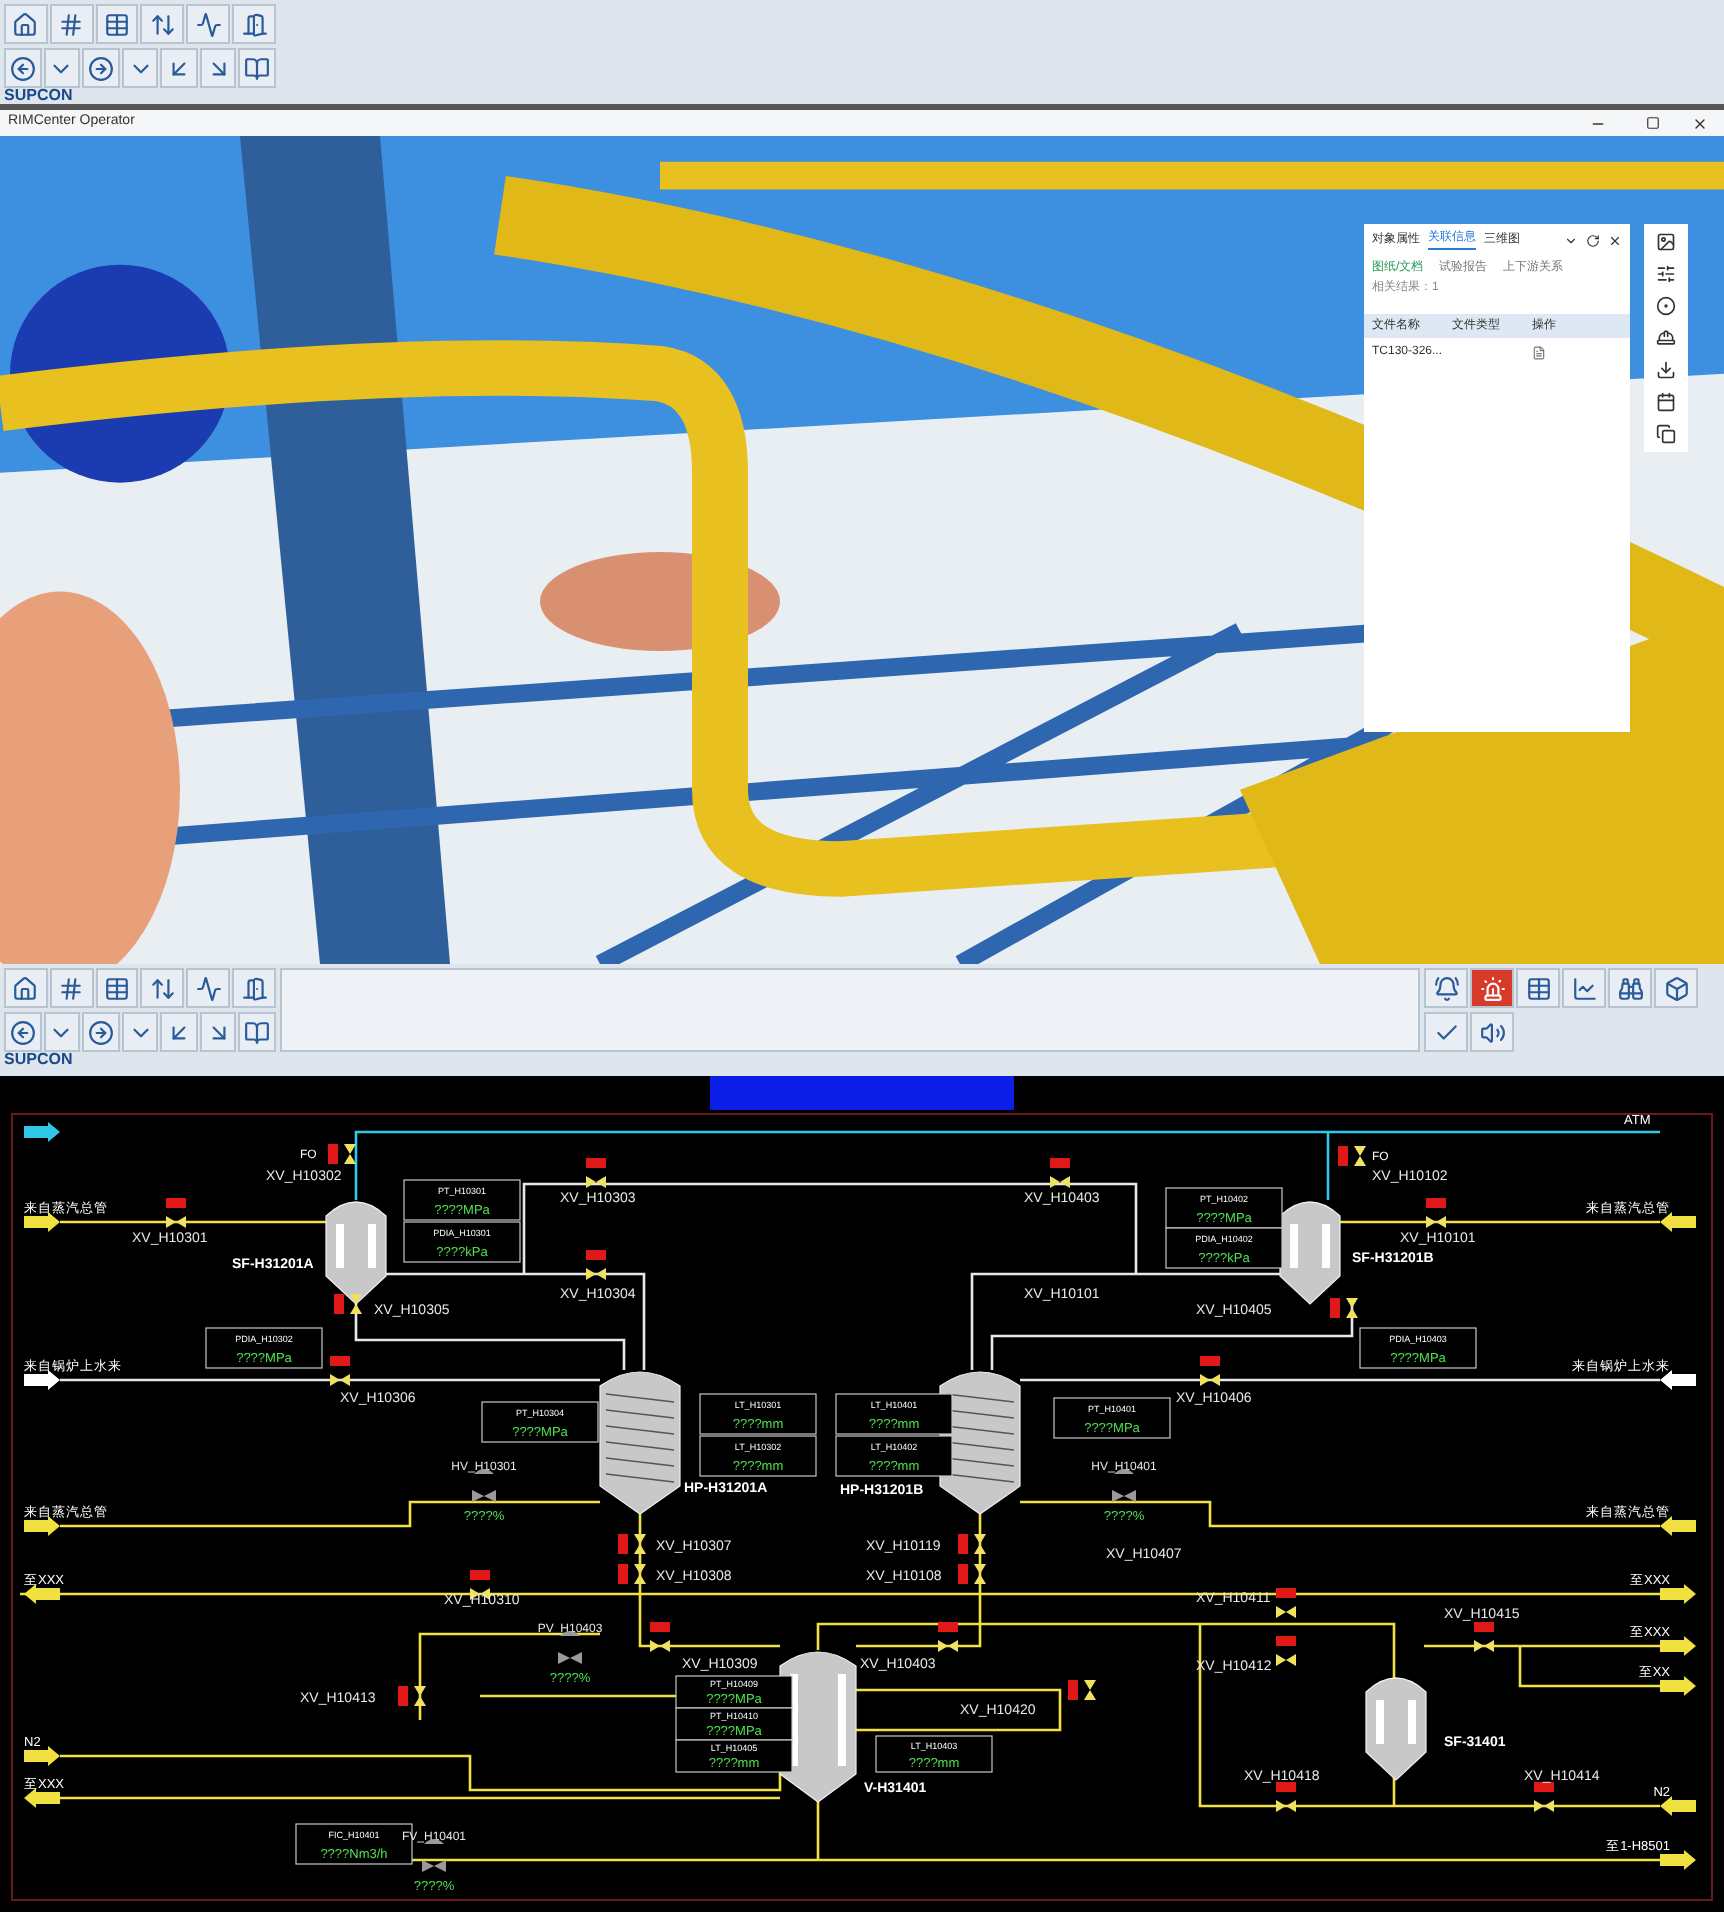  What do you see at coordinates (1666, 338) in the screenshot?
I see `helmet-icon` at bounding box center [1666, 338].